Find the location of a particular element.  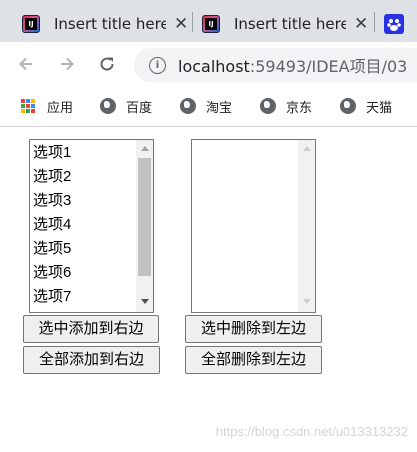

list-option: 选项1 is located at coordinates (52, 155).